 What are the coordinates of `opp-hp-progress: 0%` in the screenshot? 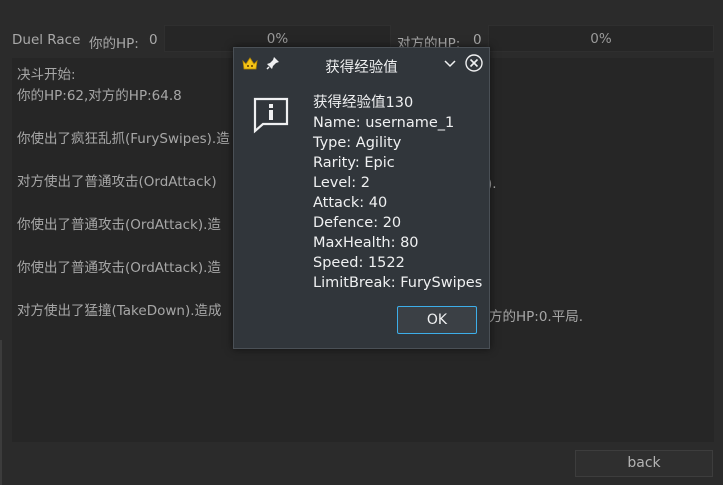 It's located at (601, 38).